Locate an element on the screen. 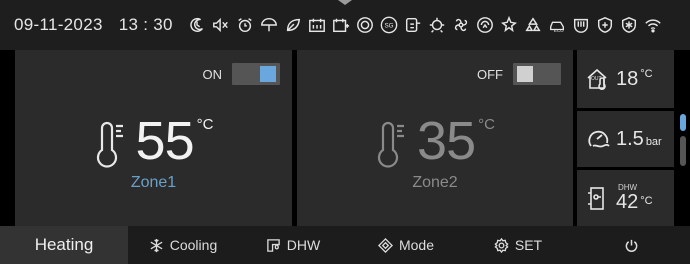 This screenshot has width=690, height=264. mute-icon is located at coordinates (221, 25).